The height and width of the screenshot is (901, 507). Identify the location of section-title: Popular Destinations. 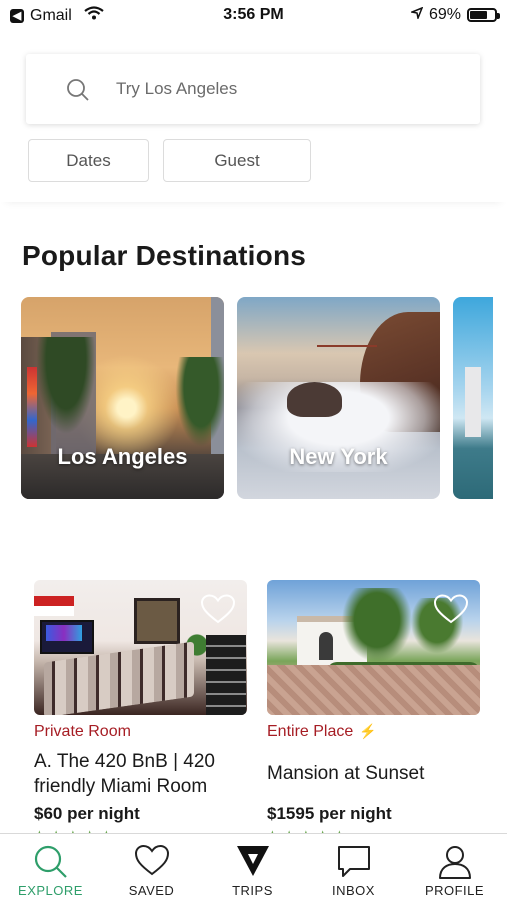
(164, 255).